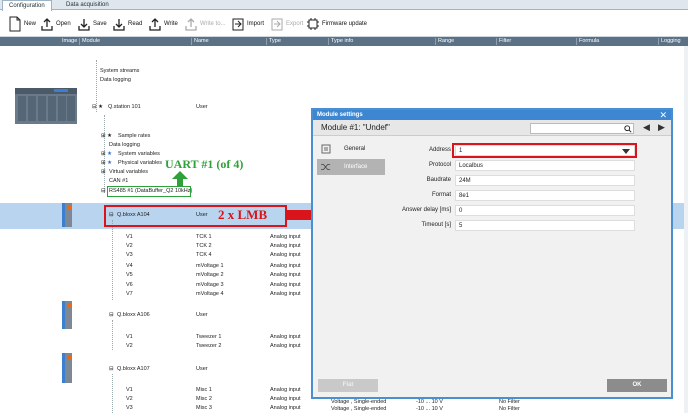 The width and height of the screenshot is (688, 413). I want to click on tree-system-variables: System variables, so click(139, 154).